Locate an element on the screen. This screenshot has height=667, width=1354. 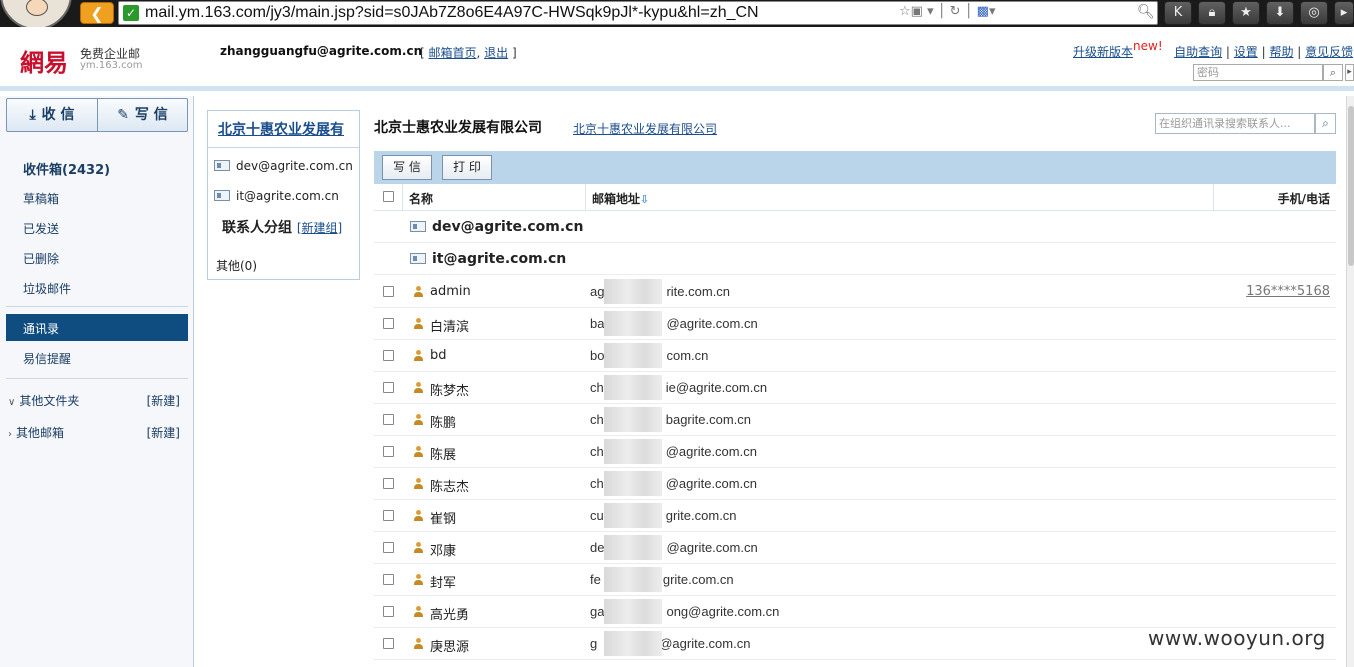
compose-button: ✎ 写 信 is located at coordinates (142, 115).